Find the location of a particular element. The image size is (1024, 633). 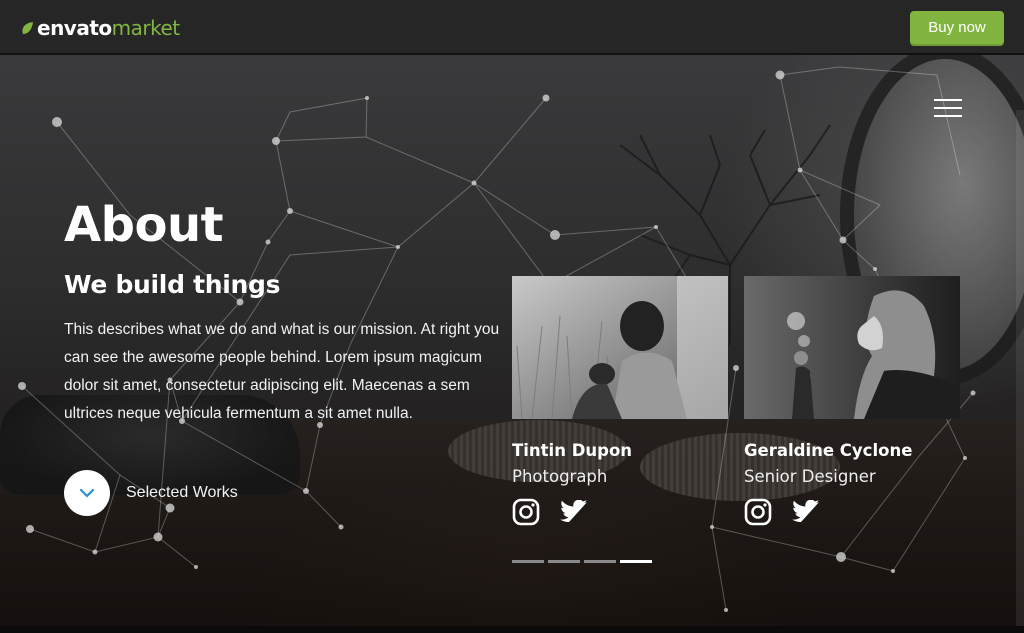

team-card: Tintin Dupon Photograph is located at coordinates (620, 401).